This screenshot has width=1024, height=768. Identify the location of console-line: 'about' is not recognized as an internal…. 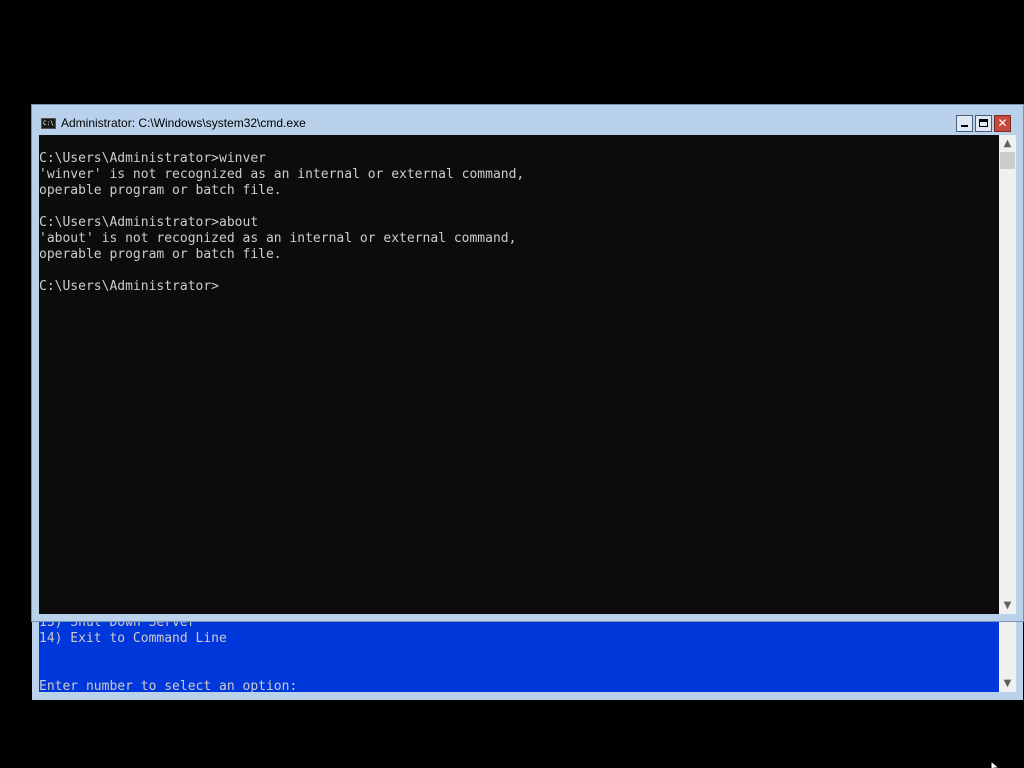
(278, 238).